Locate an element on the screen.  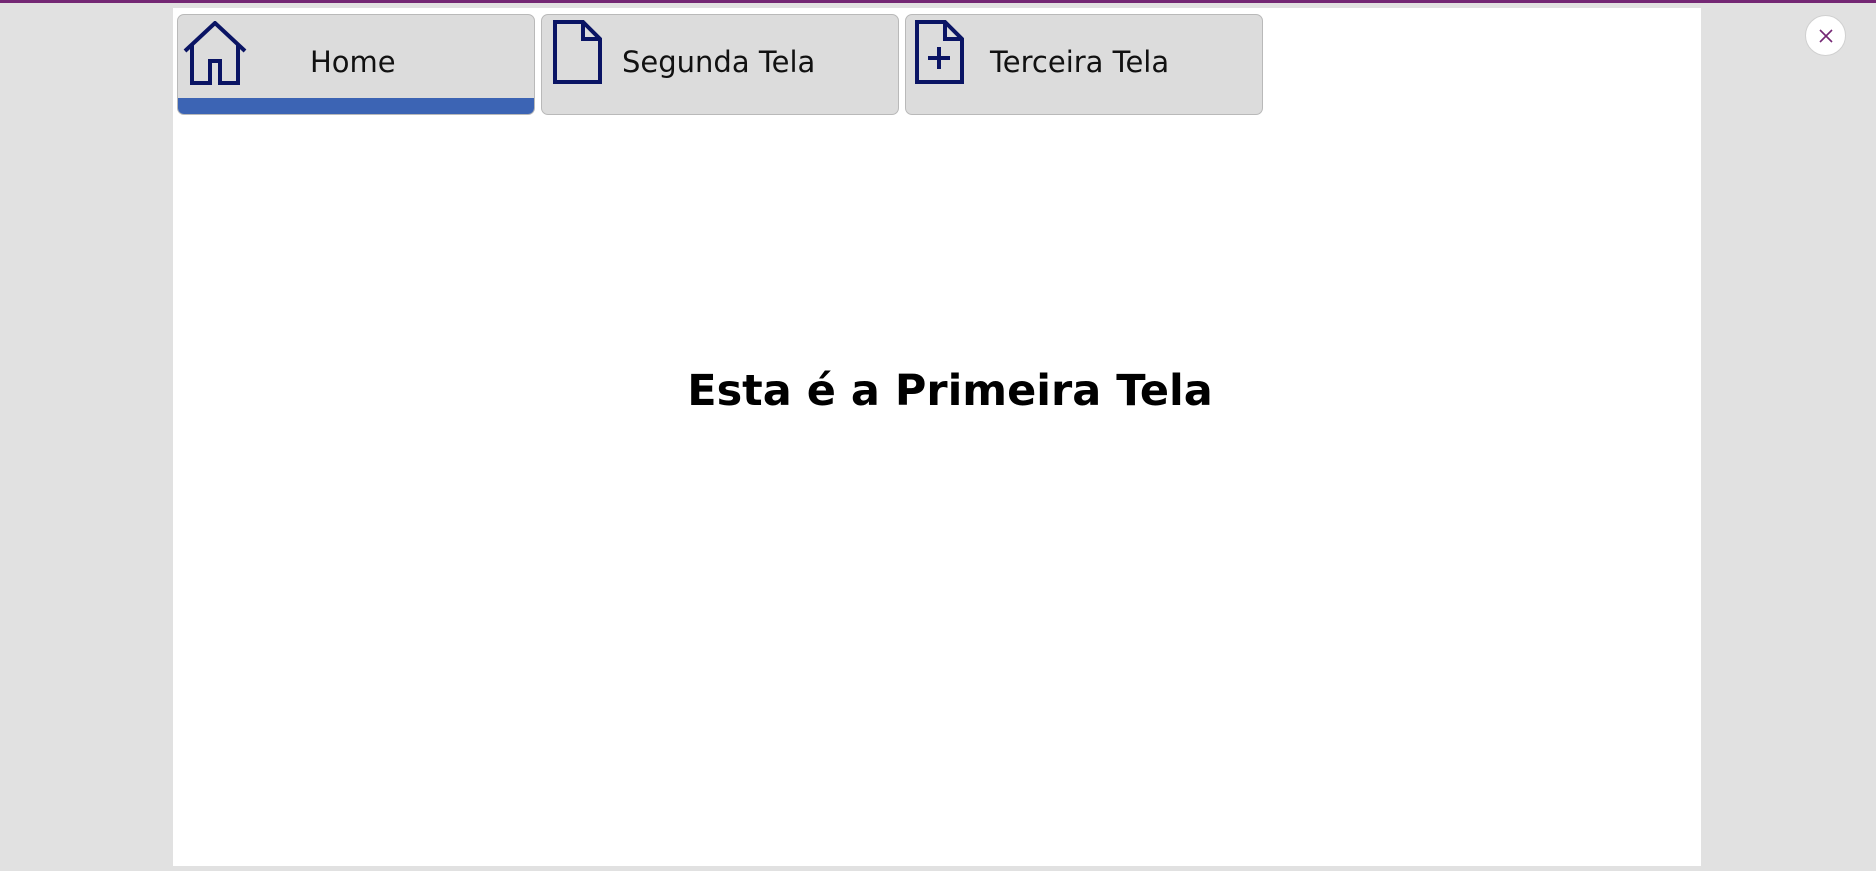
tab-terceira-tela: Terceira Tela is located at coordinates (1084, 64).